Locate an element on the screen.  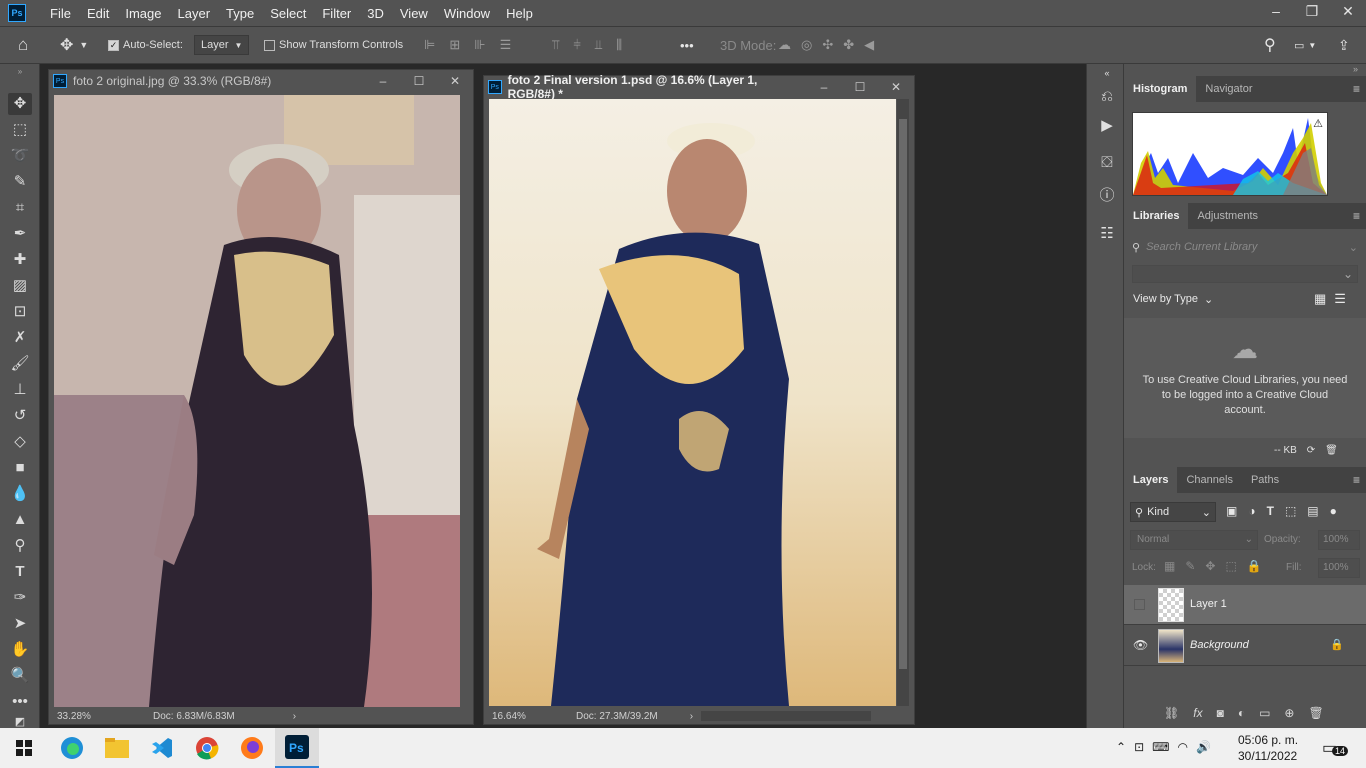
delete-layer-icon: 🗑 is located at coordinates (1315, 713).